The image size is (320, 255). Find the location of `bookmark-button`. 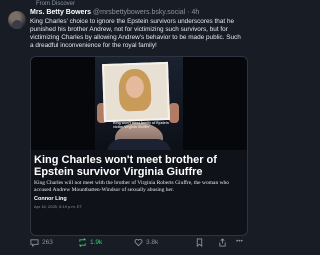

bookmark-button is located at coordinates (199, 242).